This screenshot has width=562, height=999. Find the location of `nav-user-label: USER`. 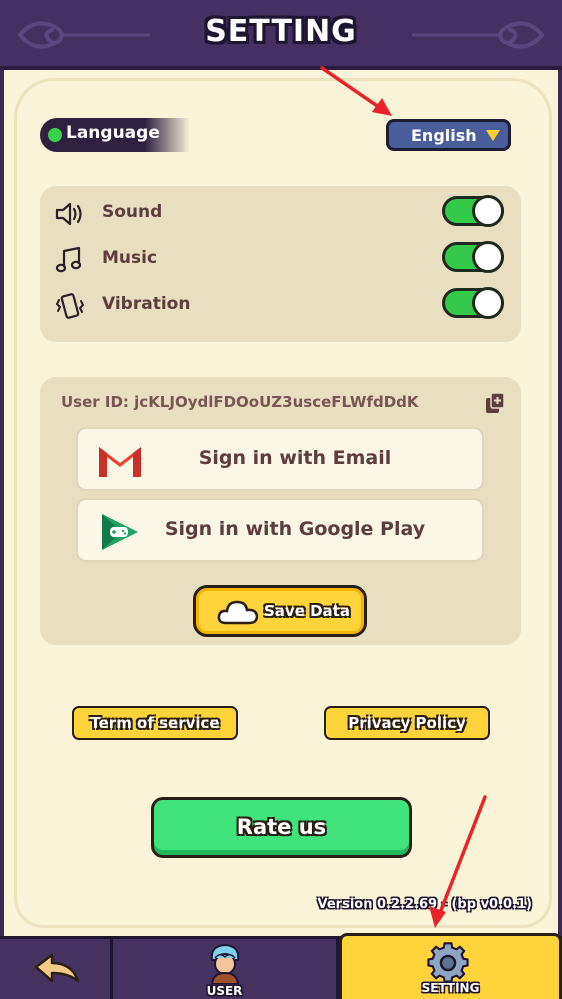

nav-user-label: USER is located at coordinates (224, 991).